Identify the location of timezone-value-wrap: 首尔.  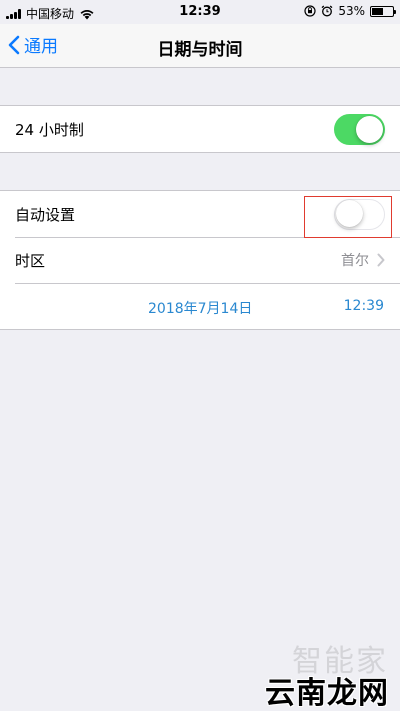
(363, 260).